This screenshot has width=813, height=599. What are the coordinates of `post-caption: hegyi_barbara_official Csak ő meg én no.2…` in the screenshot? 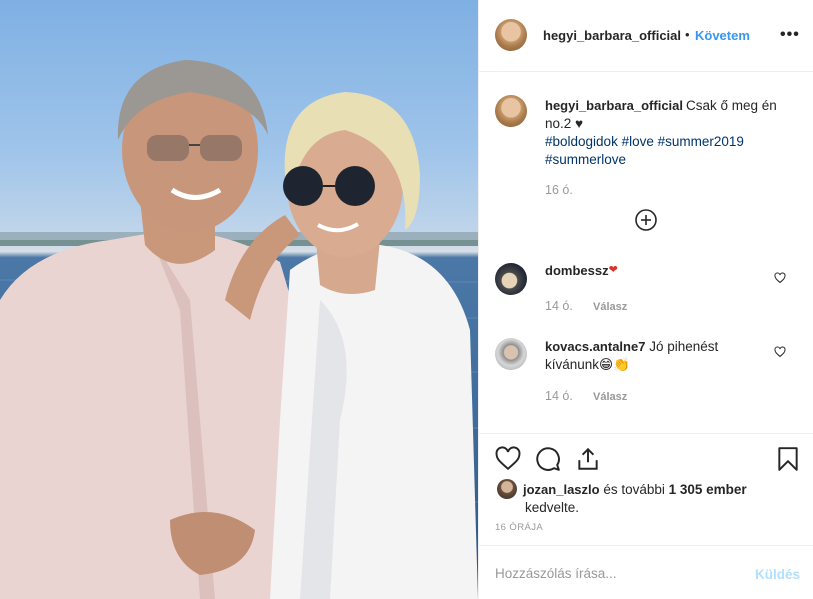 It's located at (670, 133).